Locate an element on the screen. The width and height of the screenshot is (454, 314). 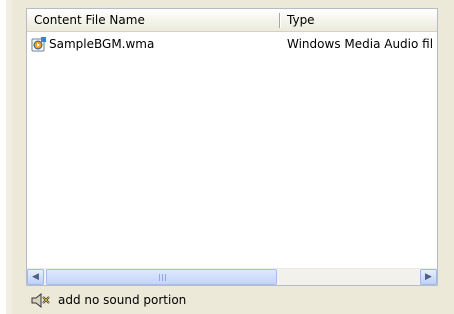
scroll-right-icon: ▶ is located at coordinates (428, 276).